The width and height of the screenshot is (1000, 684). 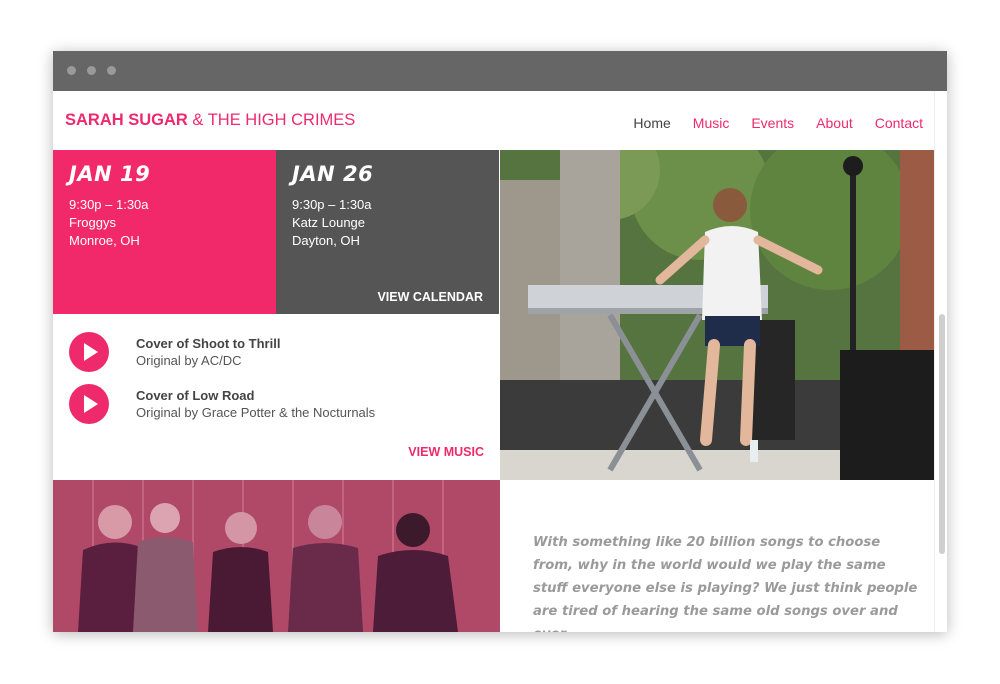 What do you see at coordinates (91, 70) in the screenshot?
I see `window-minimize-dot` at bounding box center [91, 70].